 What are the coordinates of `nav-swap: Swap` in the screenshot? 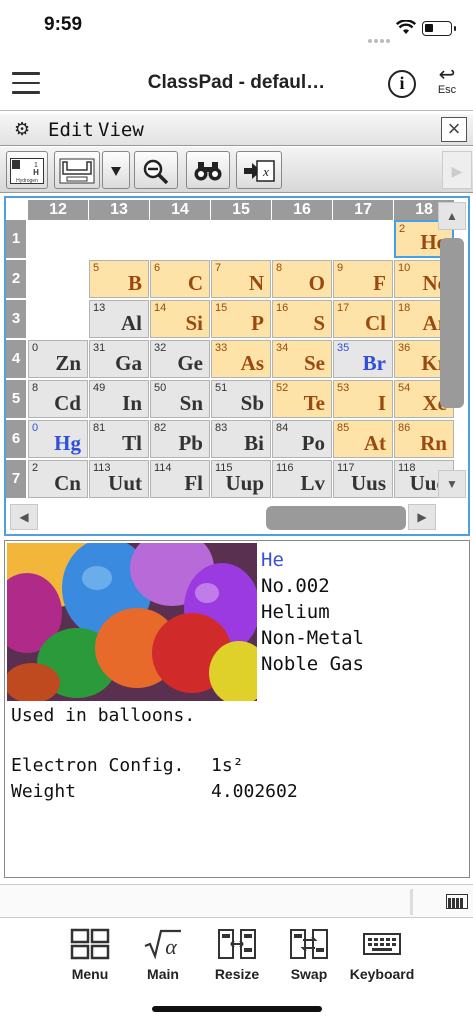 It's located at (309, 955).